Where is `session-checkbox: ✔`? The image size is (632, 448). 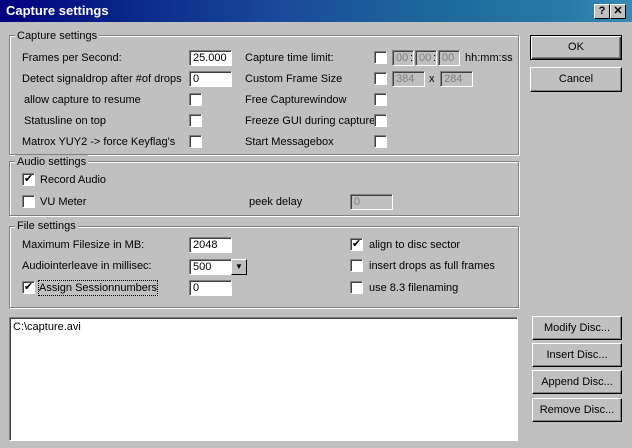 session-checkbox: ✔ is located at coordinates (28, 287).